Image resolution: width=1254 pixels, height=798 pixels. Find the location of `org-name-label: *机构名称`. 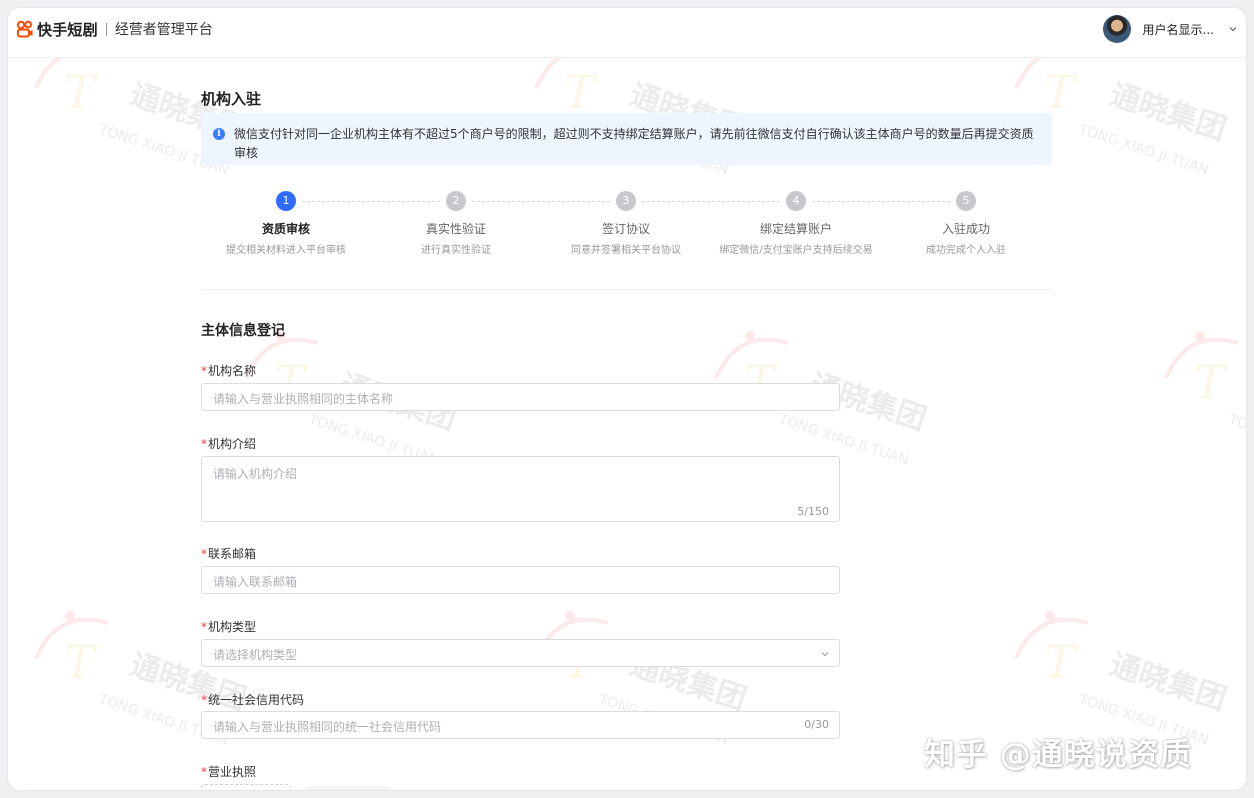

org-name-label: *机构名称 is located at coordinates (228, 370).